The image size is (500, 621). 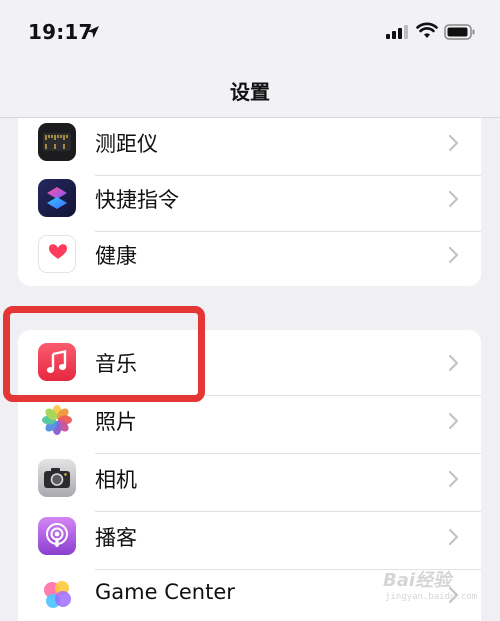 I want to click on settings-row-health: 健康, so click(x=249, y=259).